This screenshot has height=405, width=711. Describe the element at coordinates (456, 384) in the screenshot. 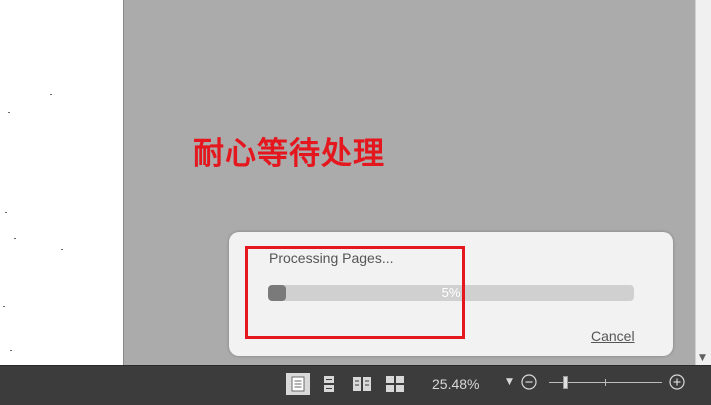

I see `zoom-level: 25.48%` at that location.